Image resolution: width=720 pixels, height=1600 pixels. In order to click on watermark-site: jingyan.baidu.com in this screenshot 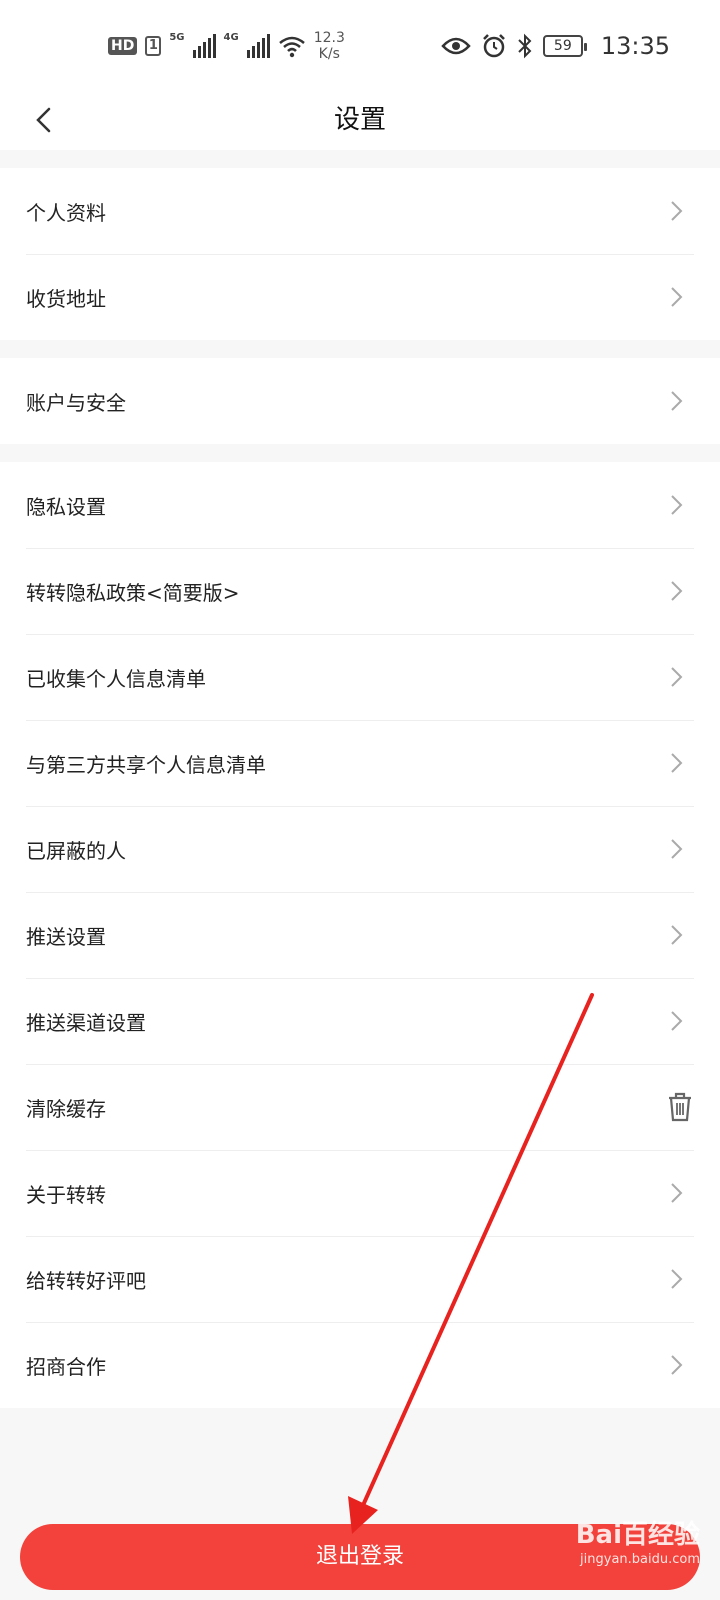, I will do `click(640, 1559)`.